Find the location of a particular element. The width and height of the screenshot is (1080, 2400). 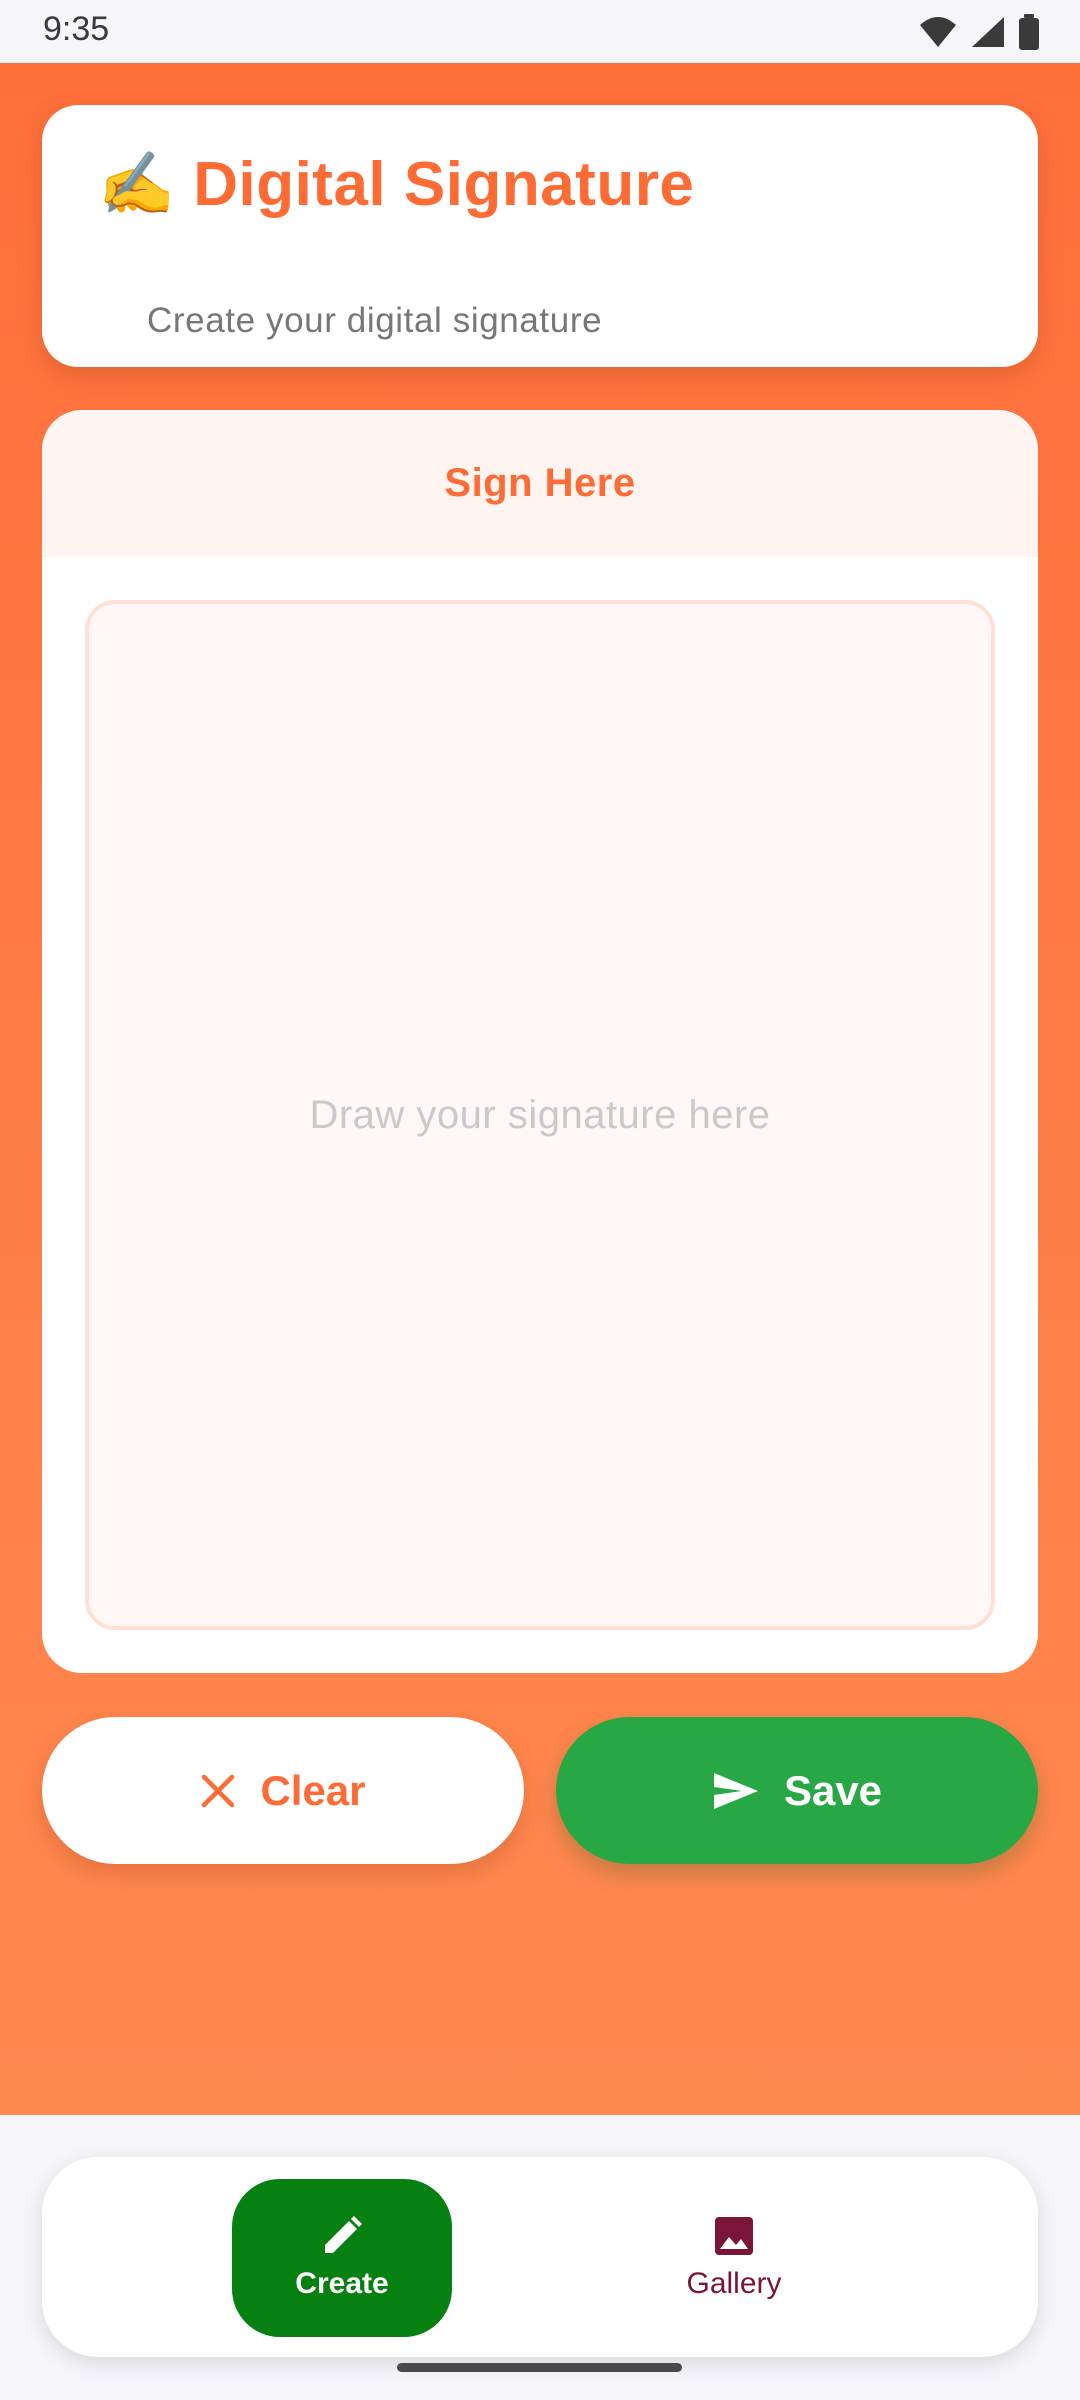

nav-item-create-label: Create is located at coordinates (342, 2283).